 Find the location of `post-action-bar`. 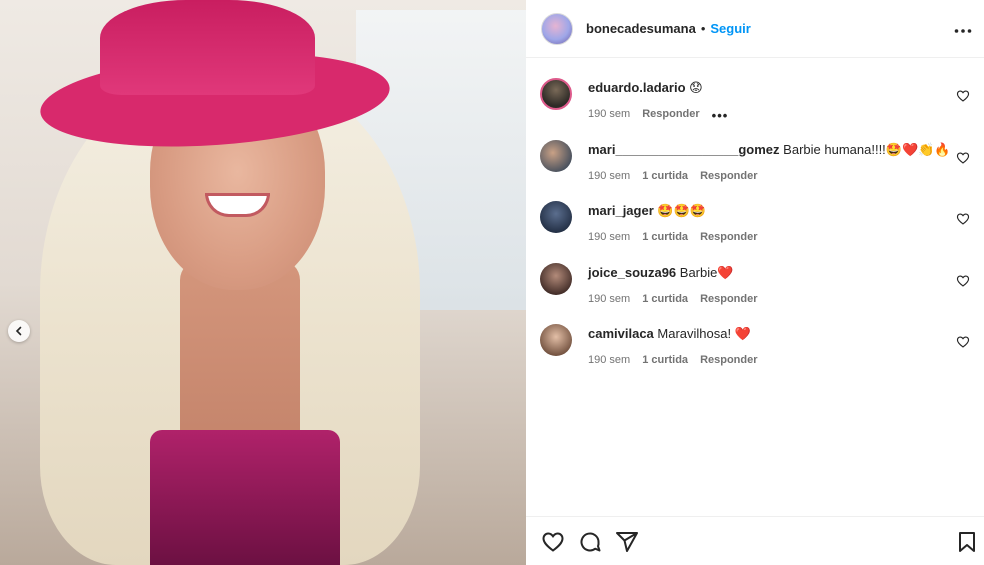

post-action-bar is located at coordinates (755, 540).